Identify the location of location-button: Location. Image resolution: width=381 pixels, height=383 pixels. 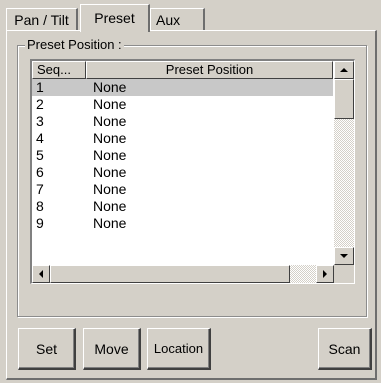
(179, 349).